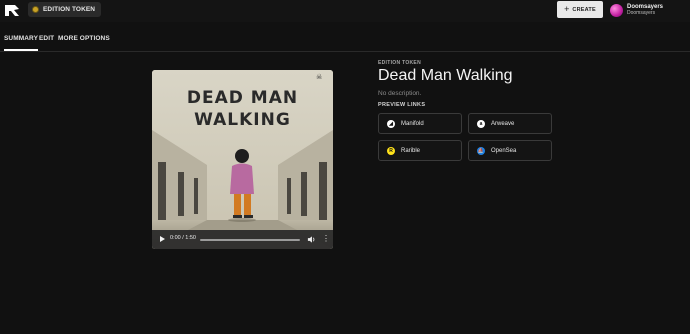 The width and height of the screenshot is (690, 334). I want to click on time-display: 0:00 / 1:50, so click(183, 238).